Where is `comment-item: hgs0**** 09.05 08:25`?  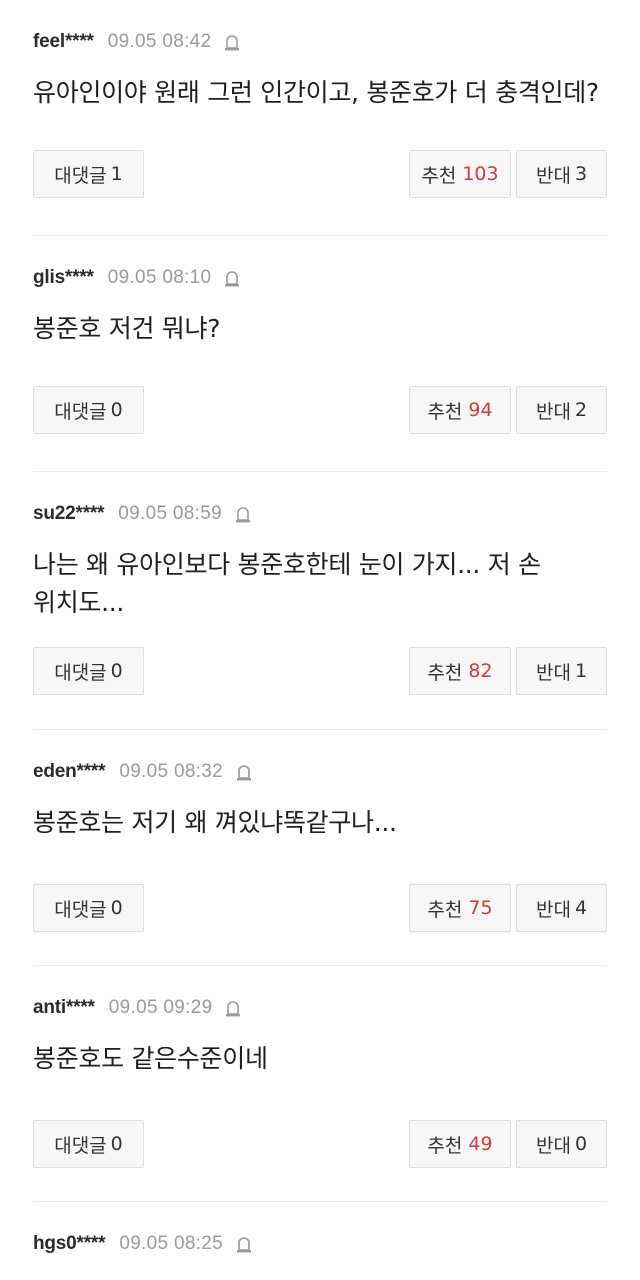
comment-item: hgs0**** 09.05 08:25 is located at coordinates (320, 1241).